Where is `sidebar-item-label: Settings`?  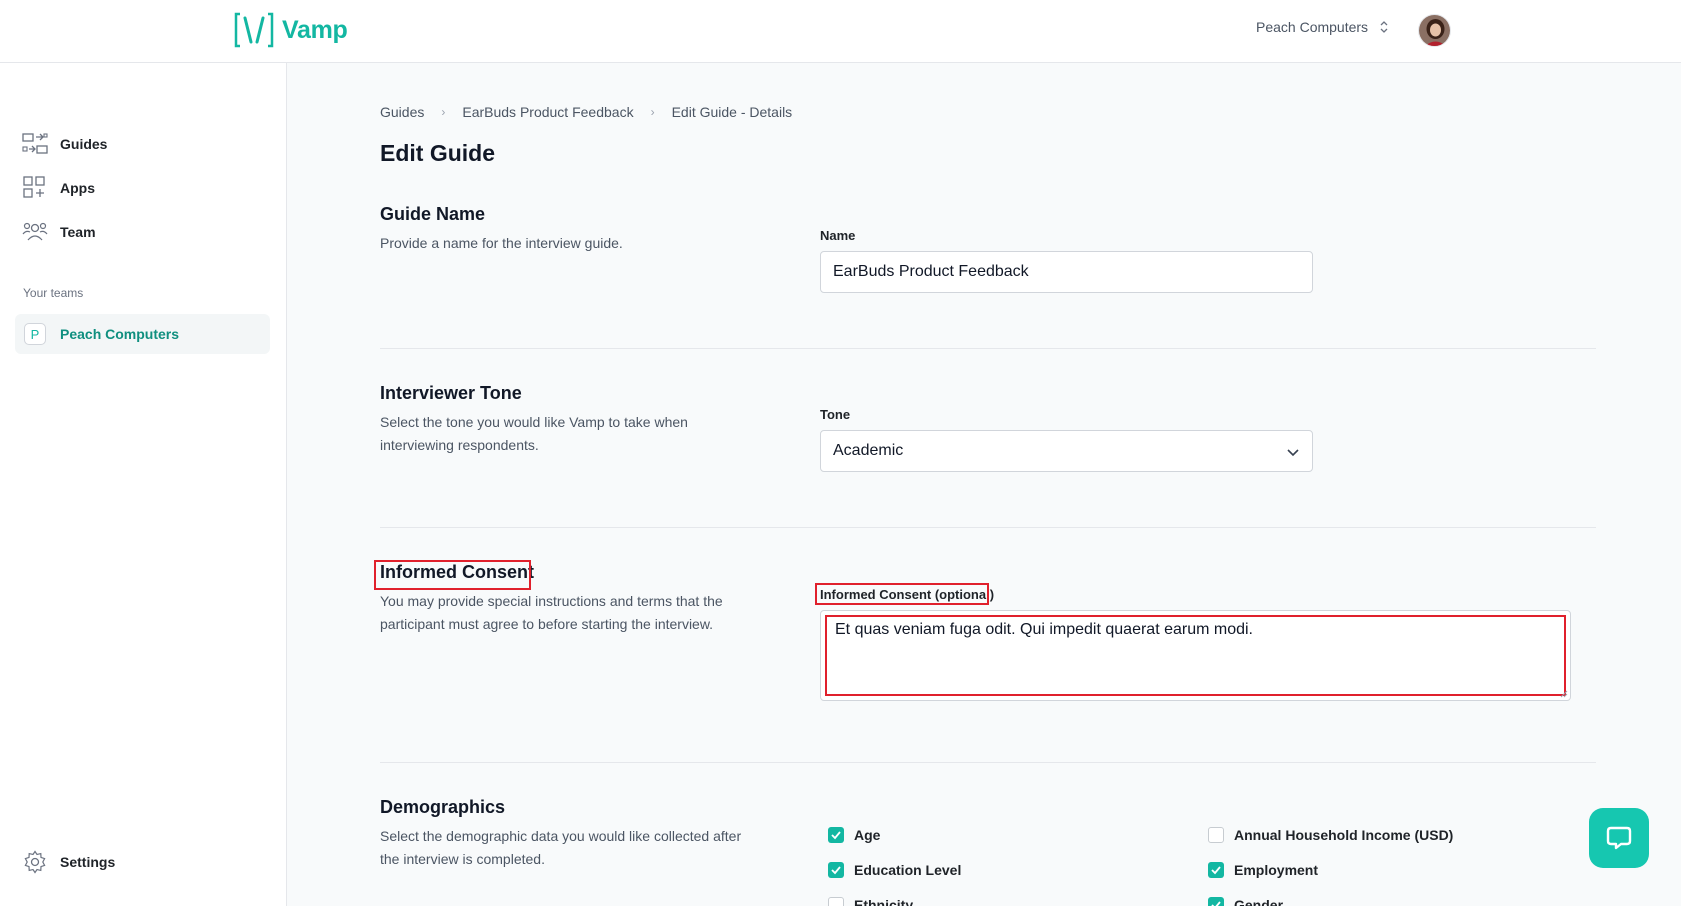
sidebar-item-label: Settings is located at coordinates (88, 862).